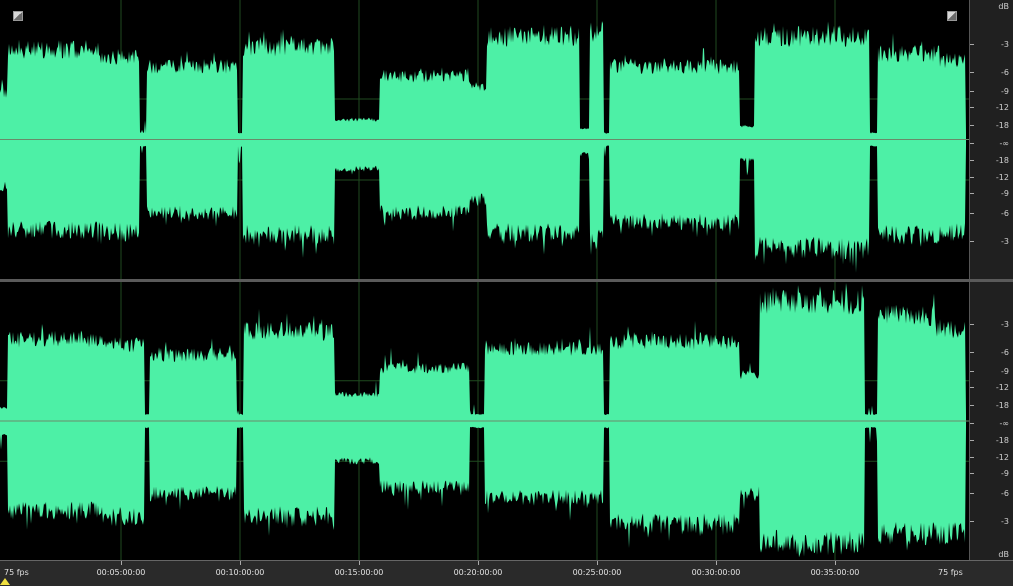 The width and height of the screenshot is (1013, 586). I want to click on time-label: 00:15:00:00, so click(359, 572).